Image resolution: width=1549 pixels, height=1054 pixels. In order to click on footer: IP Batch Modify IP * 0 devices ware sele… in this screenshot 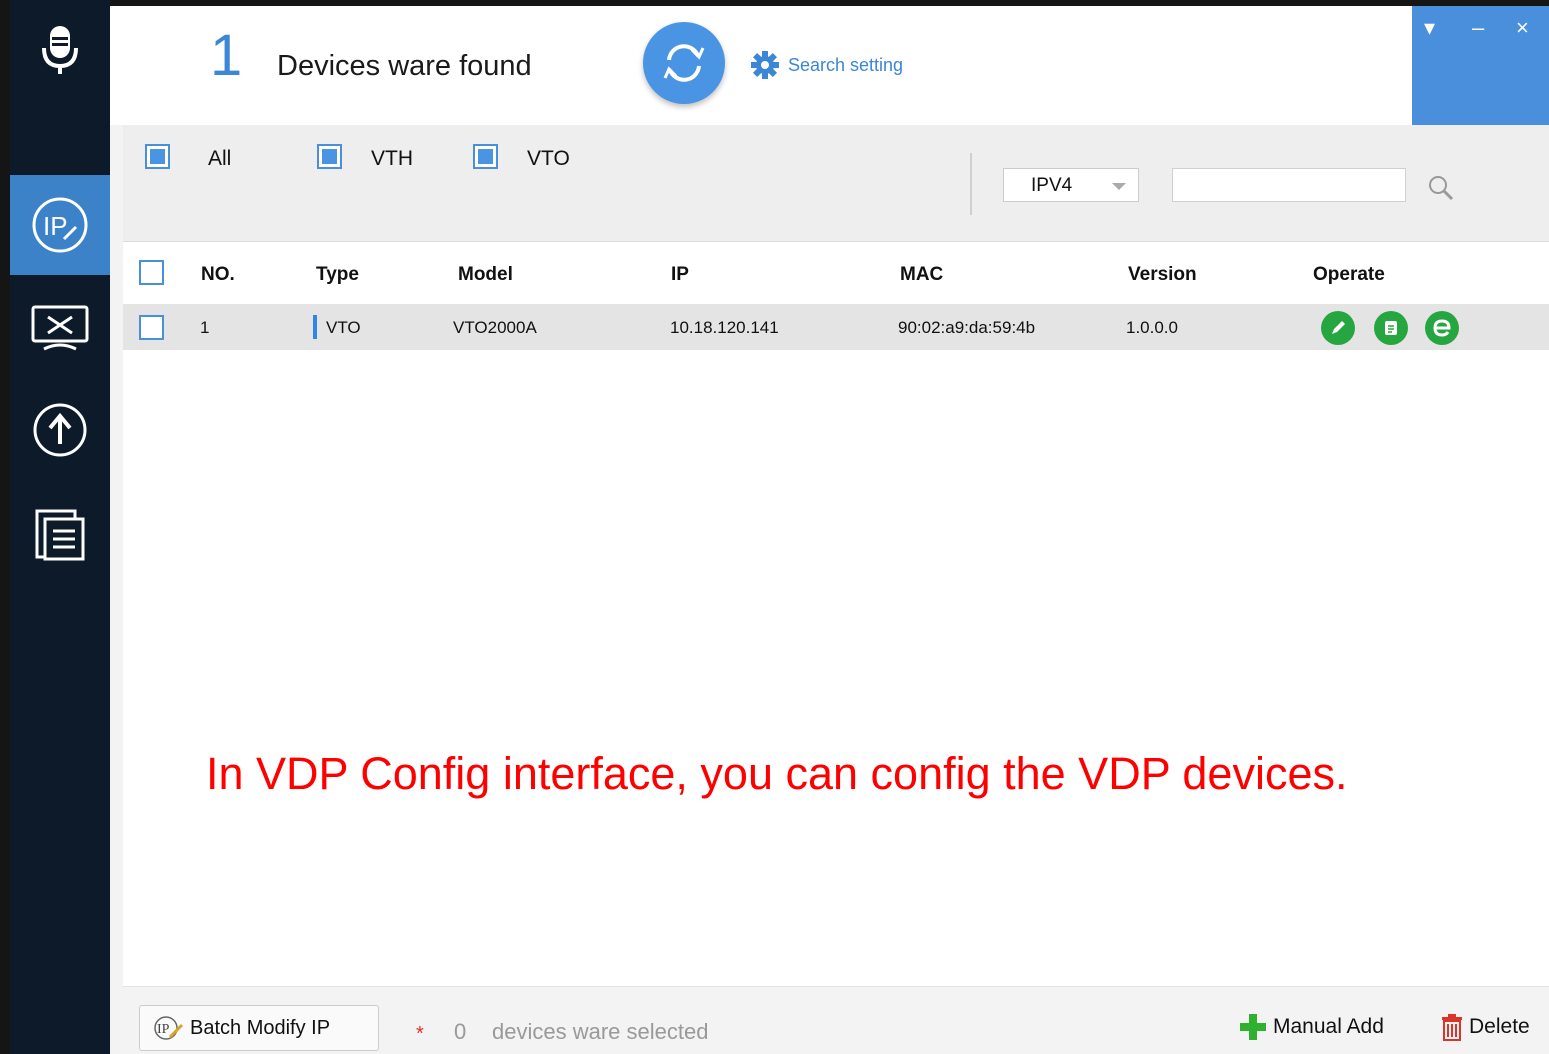, I will do `click(836, 1020)`.